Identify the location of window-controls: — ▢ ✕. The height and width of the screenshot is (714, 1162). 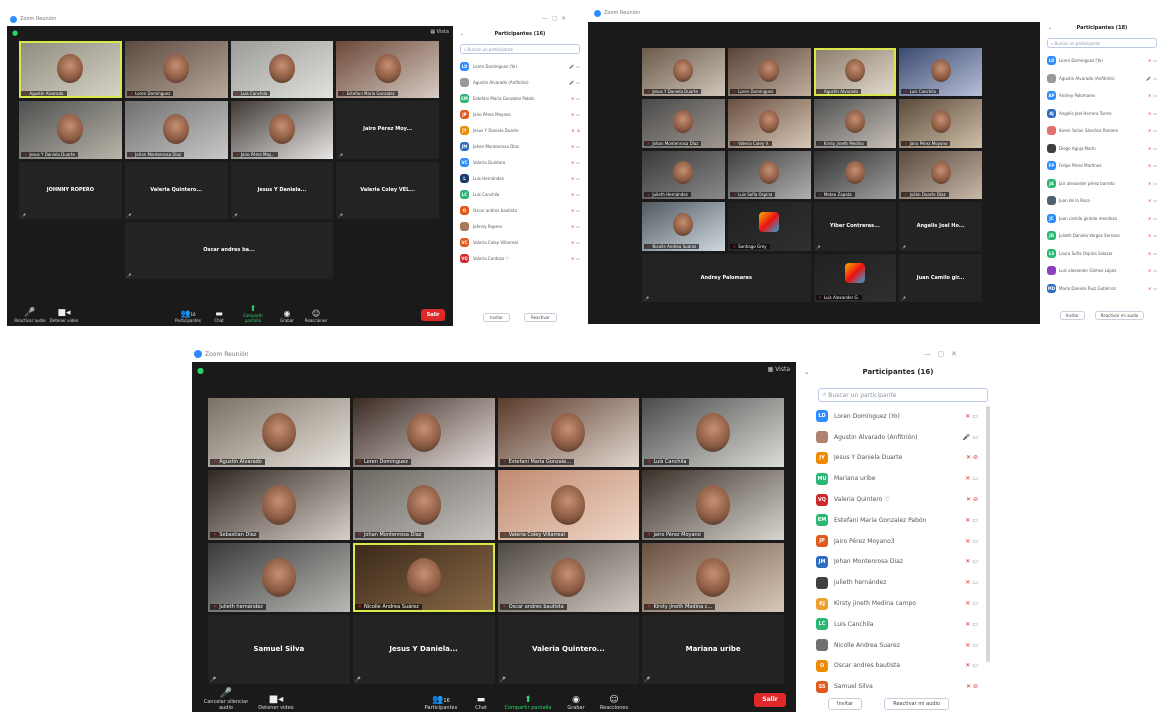
(940, 354).